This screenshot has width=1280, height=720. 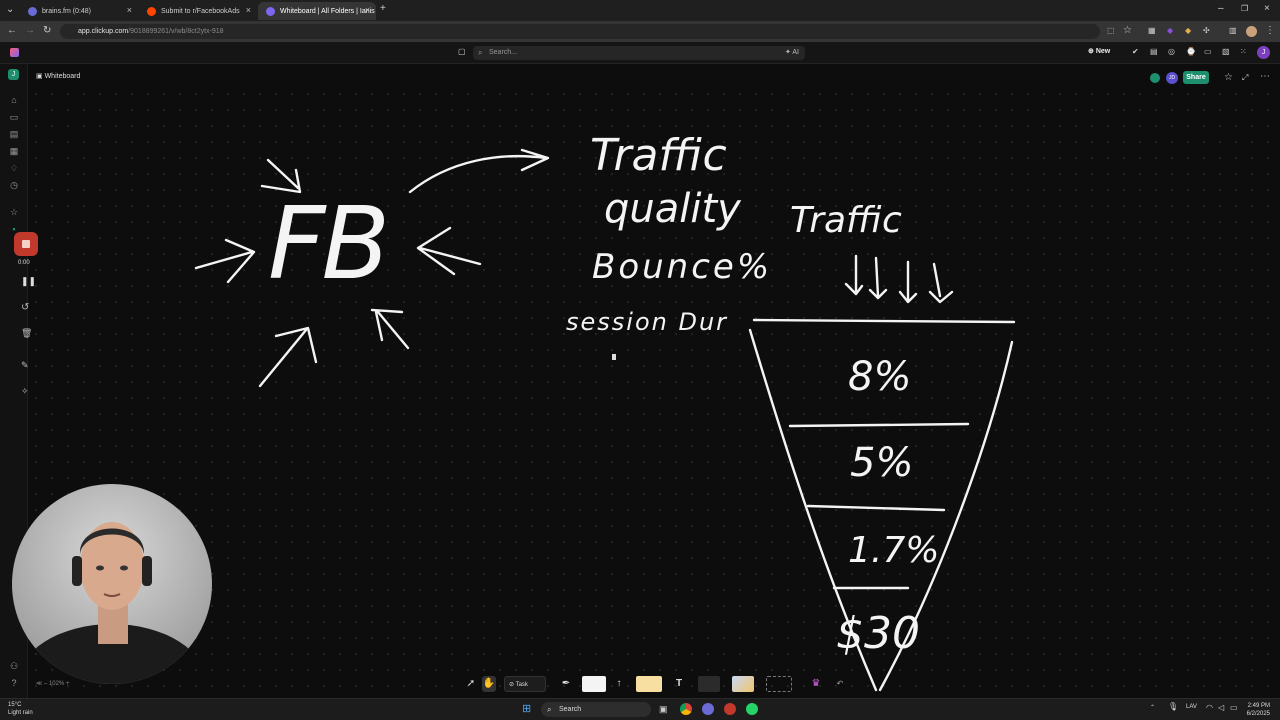 What do you see at coordinates (14, 151) in the screenshot?
I see `dashboards-icon: ▦` at bounding box center [14, 151].